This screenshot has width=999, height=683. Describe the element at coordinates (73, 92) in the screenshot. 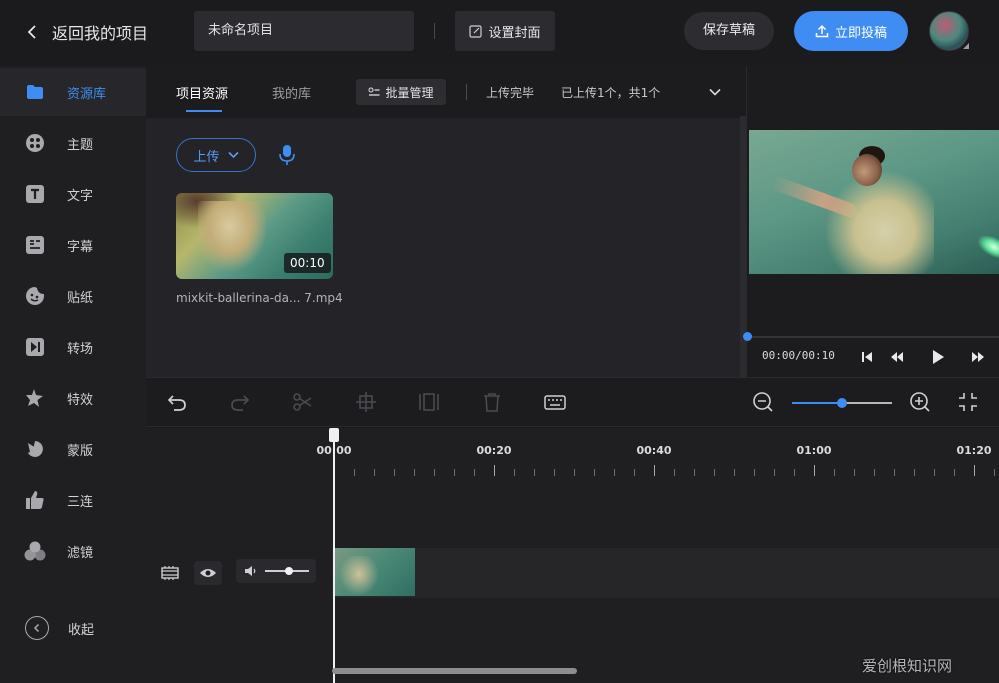

I see `sidebar-item-resources: 资源库` at that location.